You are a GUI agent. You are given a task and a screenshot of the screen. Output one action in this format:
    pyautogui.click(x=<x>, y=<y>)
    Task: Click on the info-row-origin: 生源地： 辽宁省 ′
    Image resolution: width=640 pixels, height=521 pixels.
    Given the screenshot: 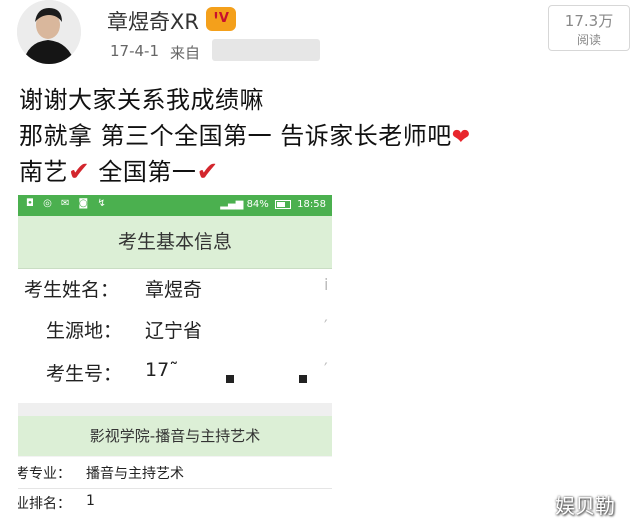 What is the action you would take?
    pyautogui.click(x=175, y=336)
    